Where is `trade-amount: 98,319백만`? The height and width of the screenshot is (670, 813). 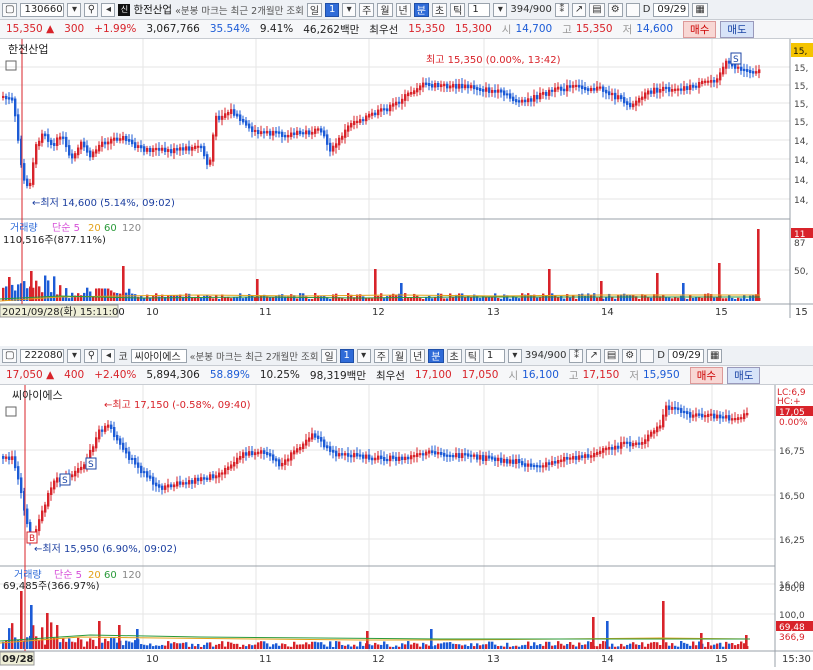
trade-amount: 98,319백만 is located at coordinates (337, 375).